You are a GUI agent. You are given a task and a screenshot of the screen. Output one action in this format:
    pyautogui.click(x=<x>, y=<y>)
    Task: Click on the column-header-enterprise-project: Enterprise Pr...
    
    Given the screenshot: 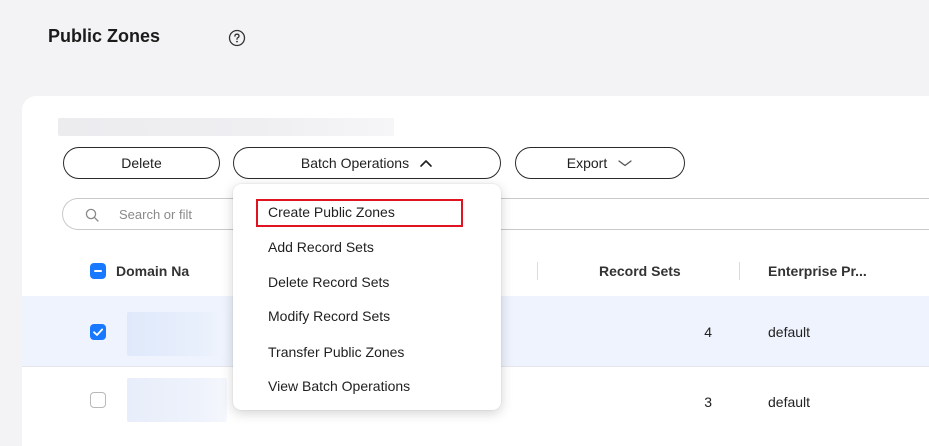 What is the action you would take?
    pyautogui.click(x=817, y=271)
    